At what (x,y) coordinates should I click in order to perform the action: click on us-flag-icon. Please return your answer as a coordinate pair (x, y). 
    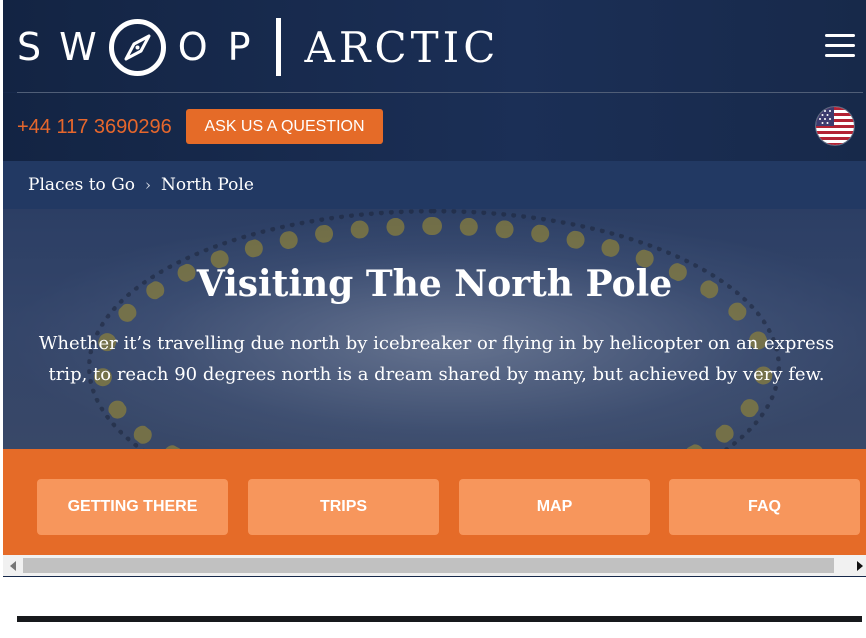
    Looking at the image, I should click on (835, 126).